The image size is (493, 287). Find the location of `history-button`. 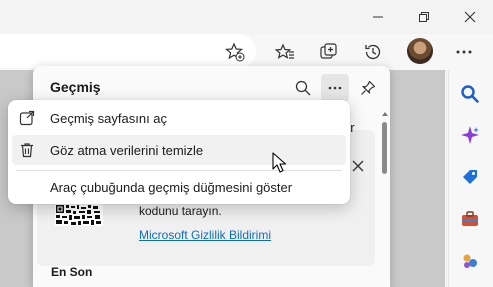

history-button is located at coordinates (373, 52).